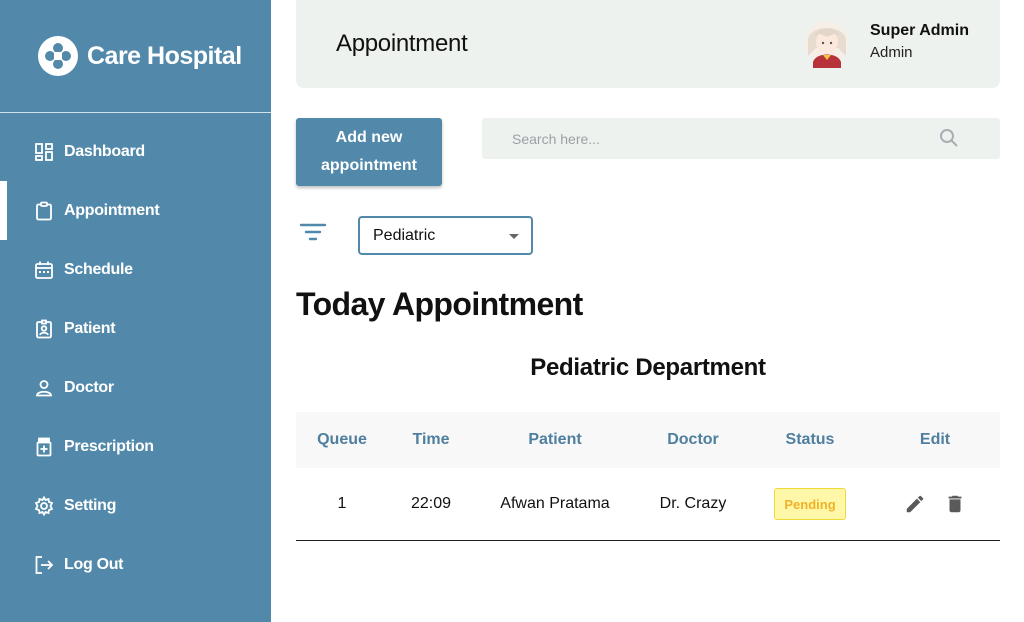 The image size is (1024, 622). I want to click on queue-cell: 1, so click(342, 503).